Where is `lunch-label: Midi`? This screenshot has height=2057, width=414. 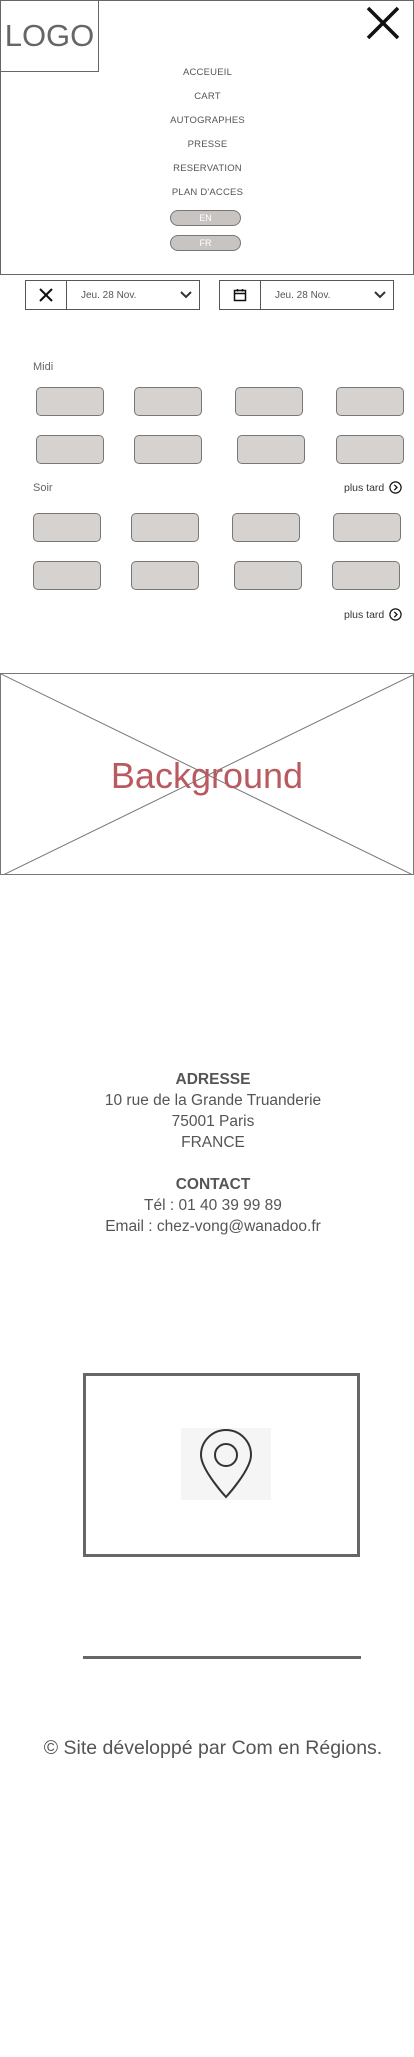
lunch-label: Midi is located at coordinates (43, 367).